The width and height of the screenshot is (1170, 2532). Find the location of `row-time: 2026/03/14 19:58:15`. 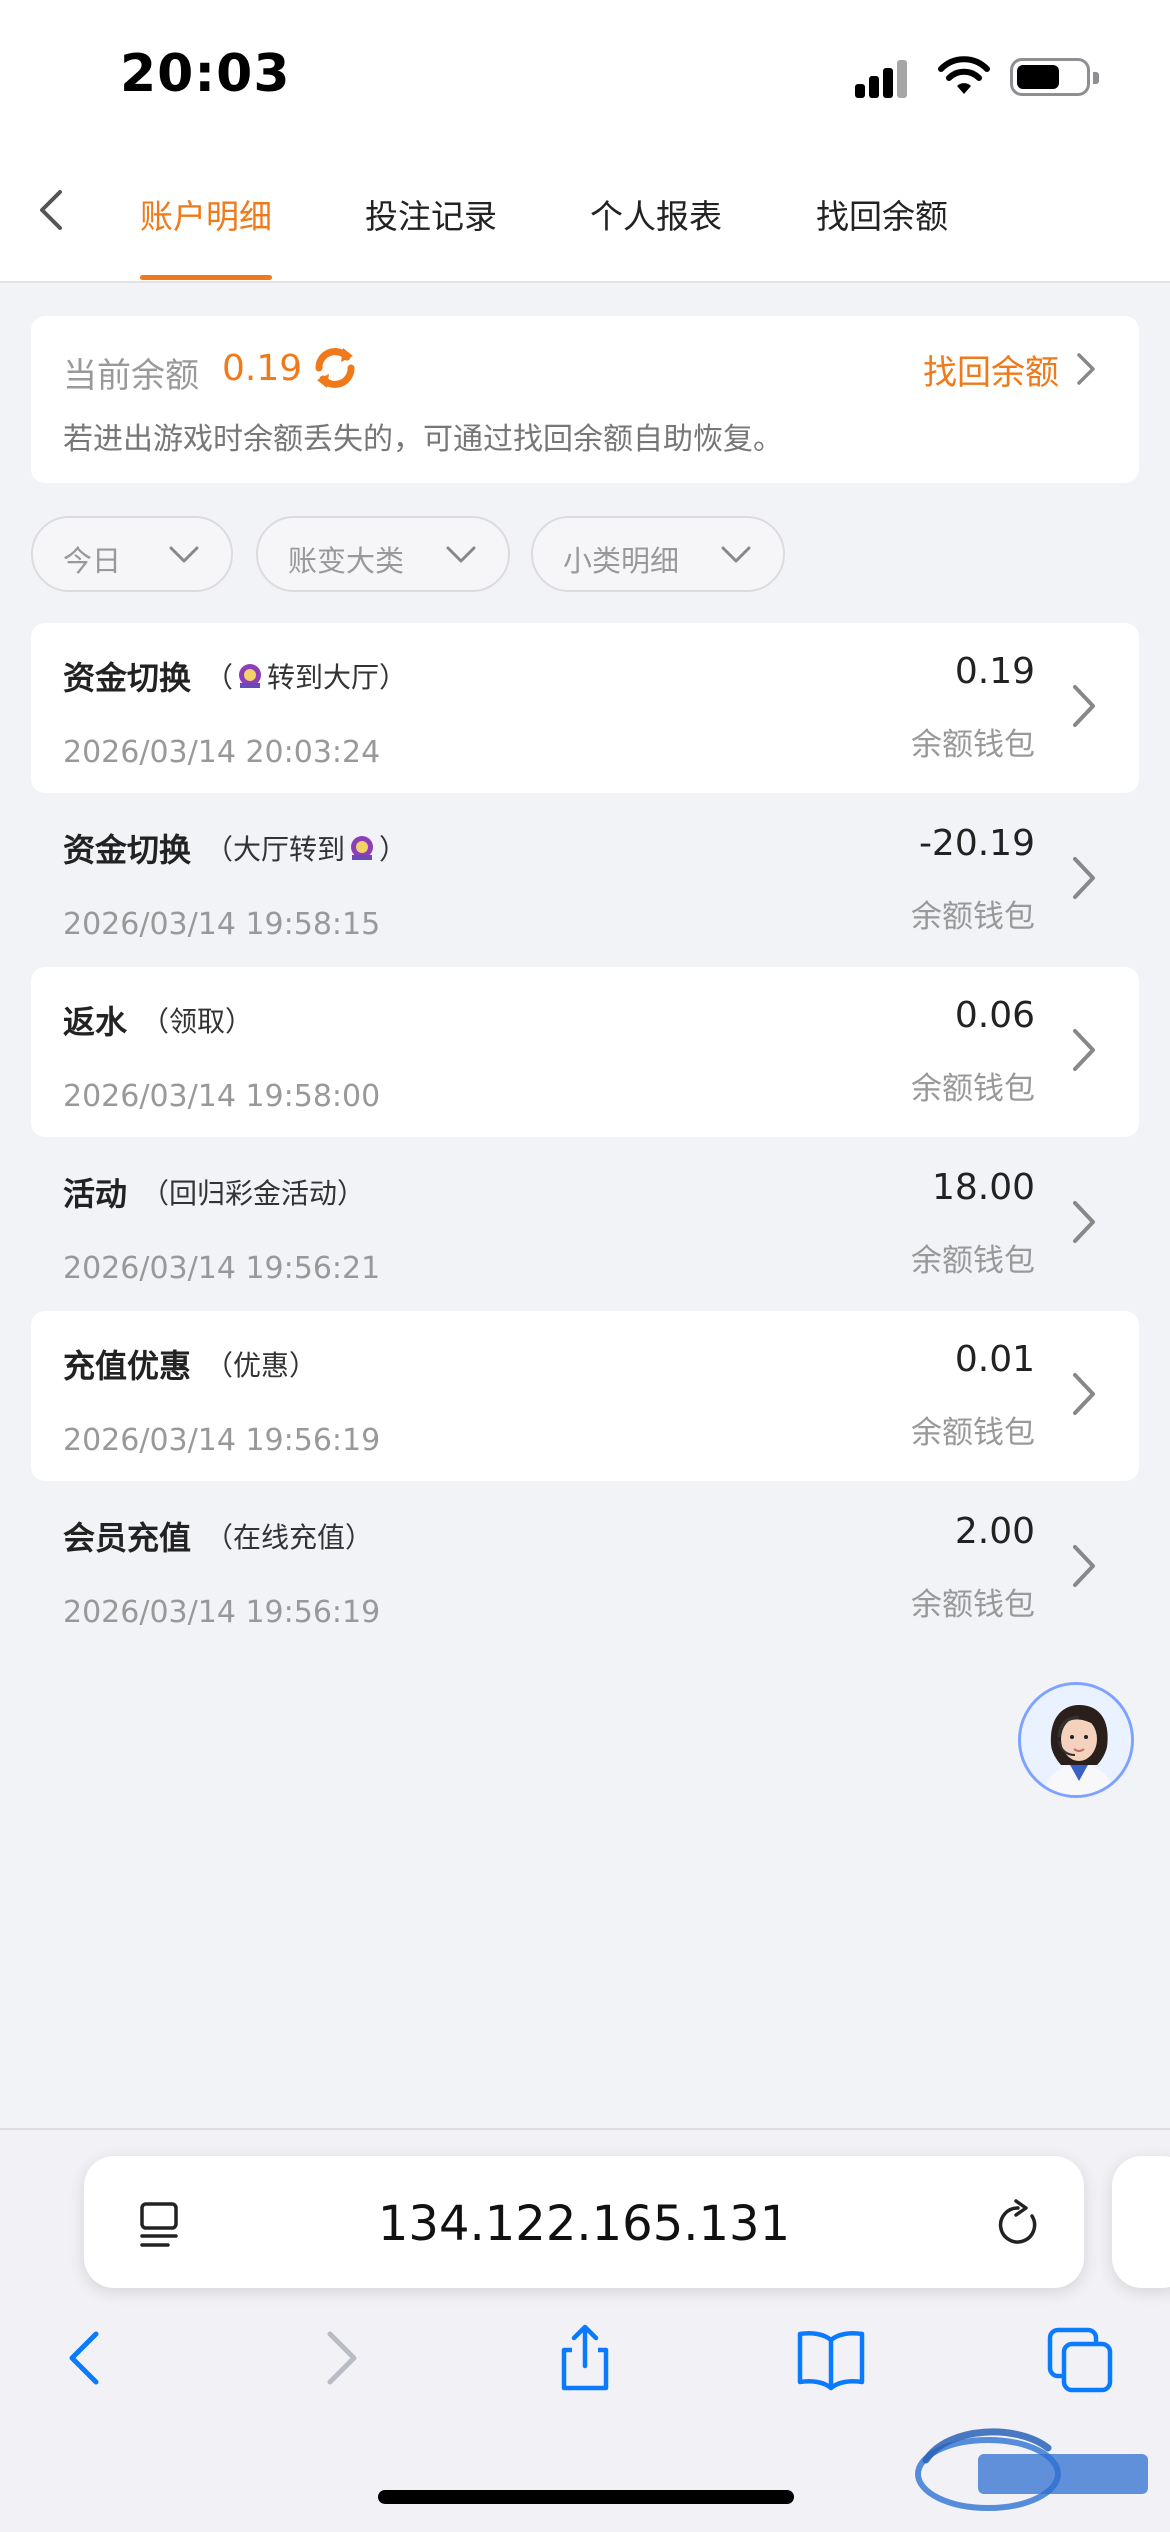

row-time: 2026/03/14 19:58:15 is located at coordinates (222, 924).